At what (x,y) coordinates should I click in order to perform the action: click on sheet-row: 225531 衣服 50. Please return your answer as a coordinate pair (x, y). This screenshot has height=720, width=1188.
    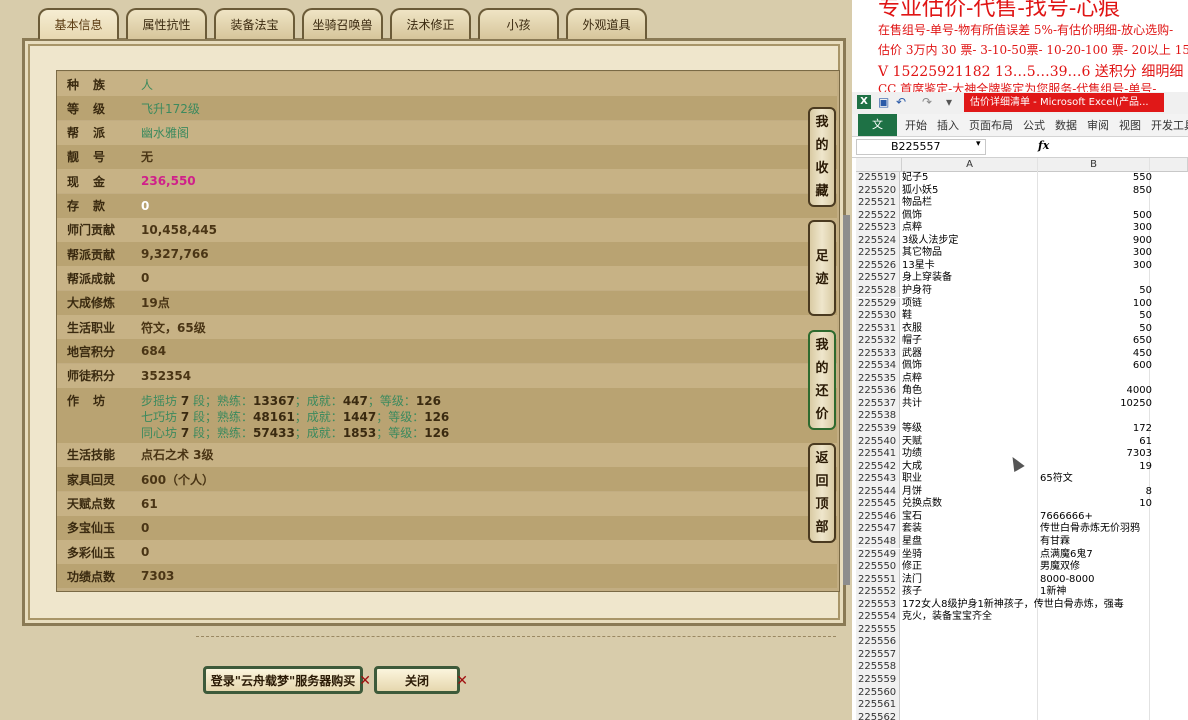
    Looking at the image, I should click on (1022, 329).